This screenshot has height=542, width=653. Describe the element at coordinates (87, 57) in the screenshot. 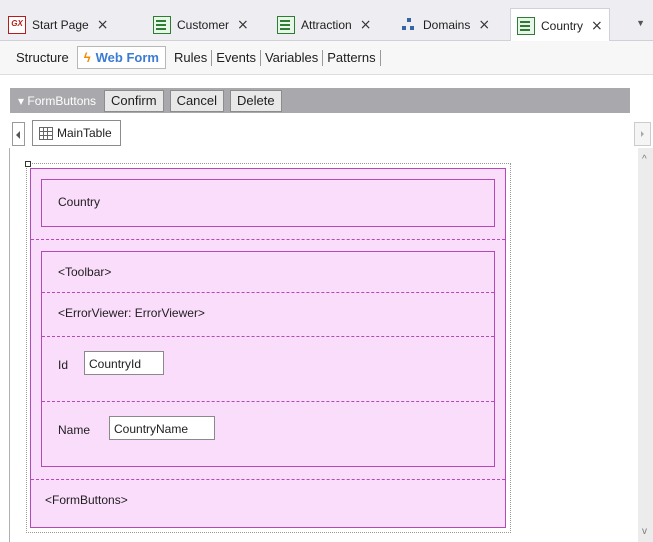

I see `lightning-icon: ϟ` at that location.